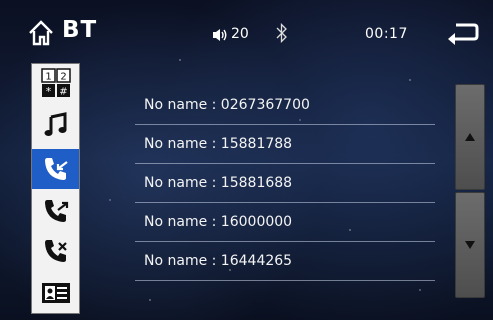  I want to click on triangle-down-icon, so click(470, 245).